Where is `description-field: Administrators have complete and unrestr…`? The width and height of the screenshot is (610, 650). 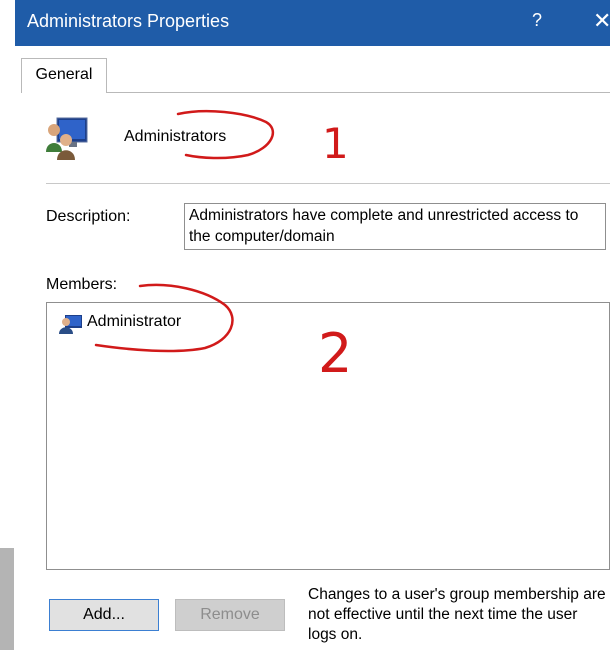 description-field: Administrators have complete and unrestr… is located at coordinates (395, 226).